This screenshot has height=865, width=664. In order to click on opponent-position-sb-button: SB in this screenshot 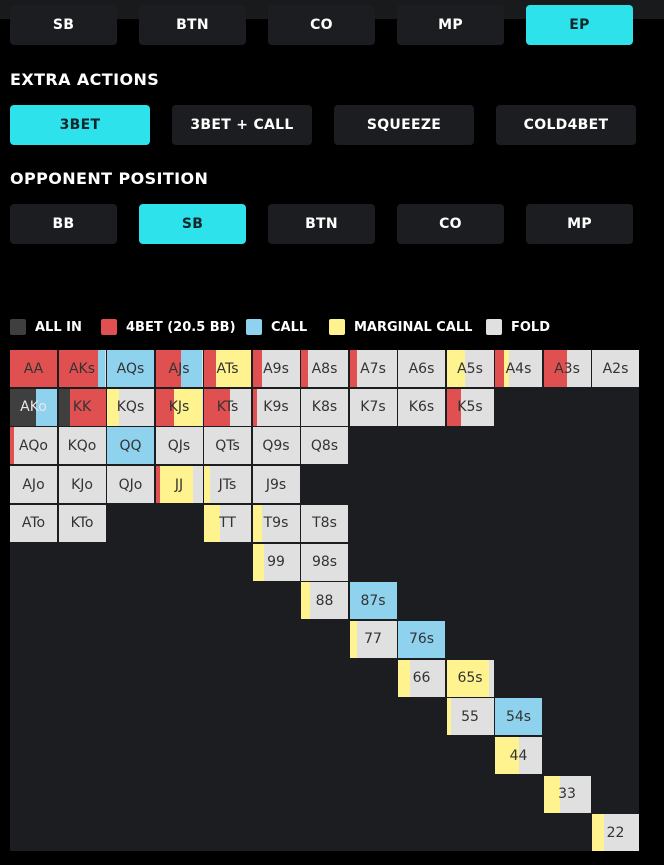, I will do `click(192, 224)`.